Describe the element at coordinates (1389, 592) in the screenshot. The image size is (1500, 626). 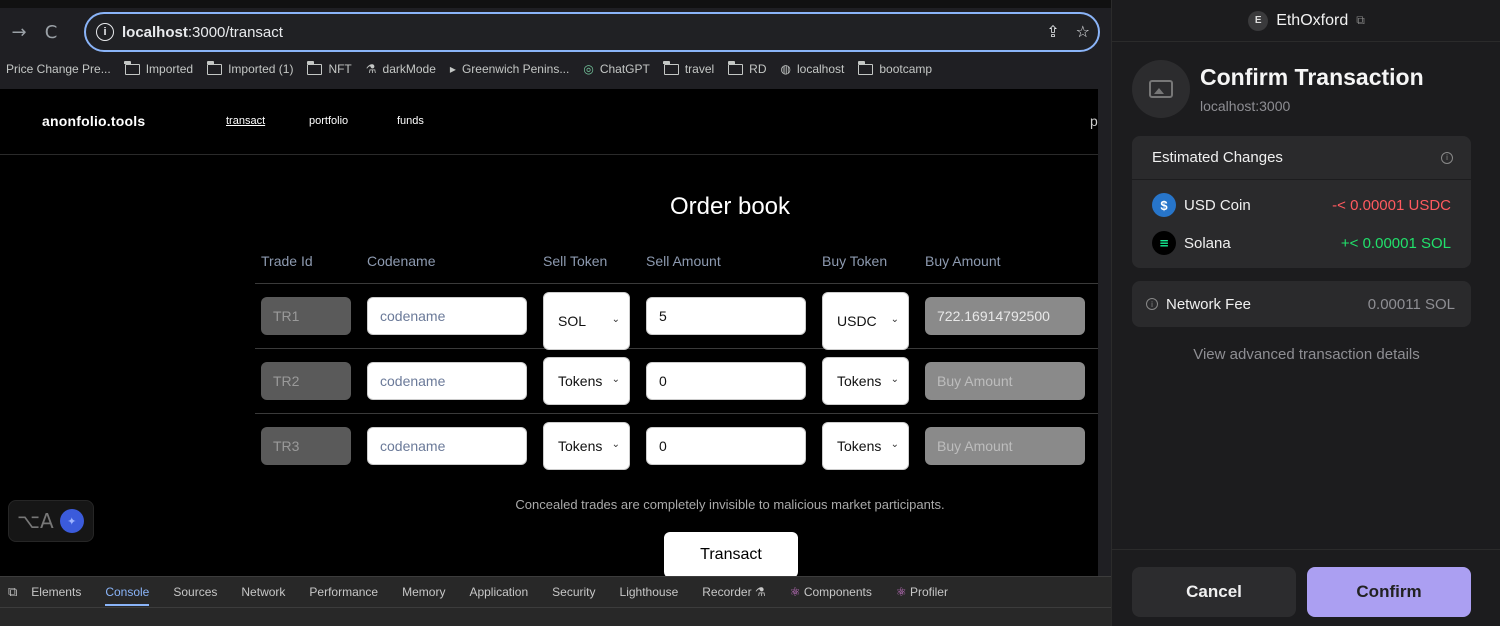
I see `confirm-button: Confirm` at that location.